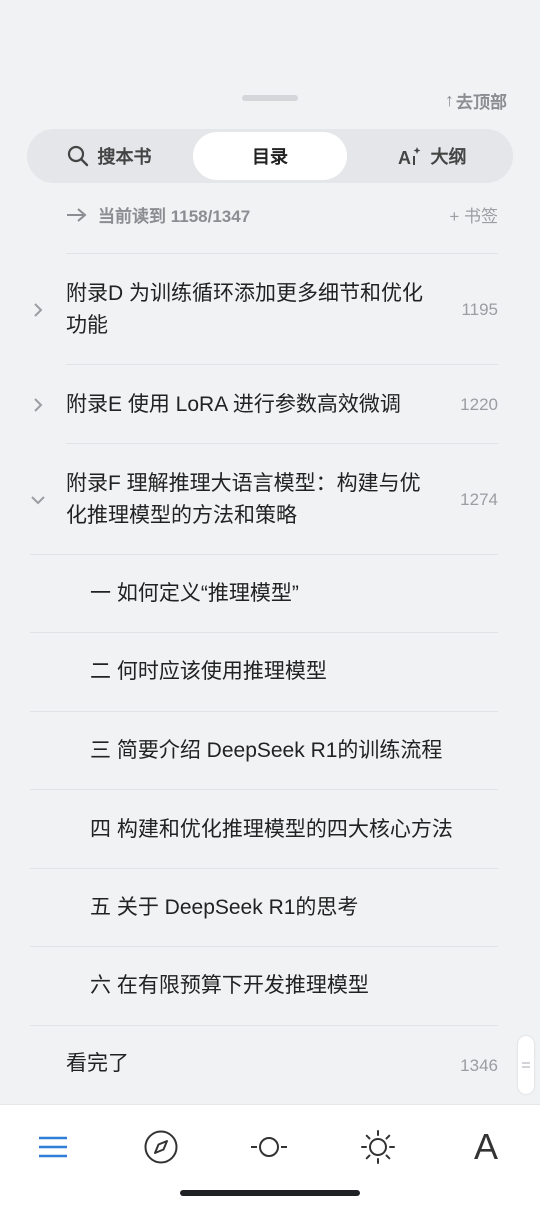 The width and height of the screenshot is (540, 1206). I want to click on toc-item-title: 附录D 为训练循环添加更多细节和优化功能, so click(244, 309).